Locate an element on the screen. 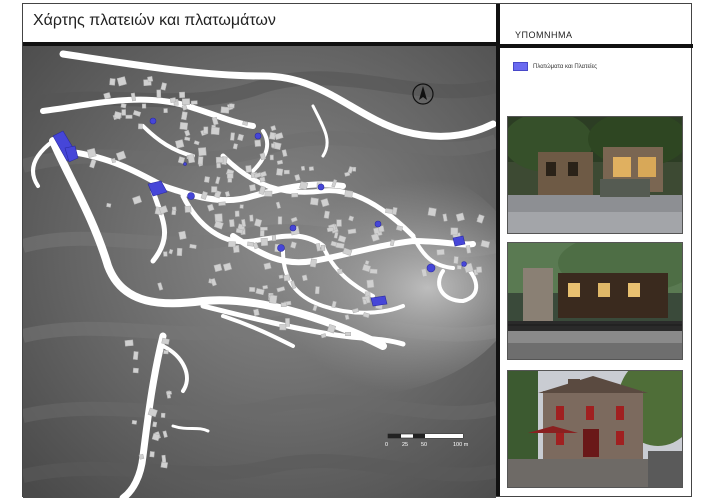  legend-heading: ΥΠΟΜΝΗΜΑ is located at coordinates (544, 35).